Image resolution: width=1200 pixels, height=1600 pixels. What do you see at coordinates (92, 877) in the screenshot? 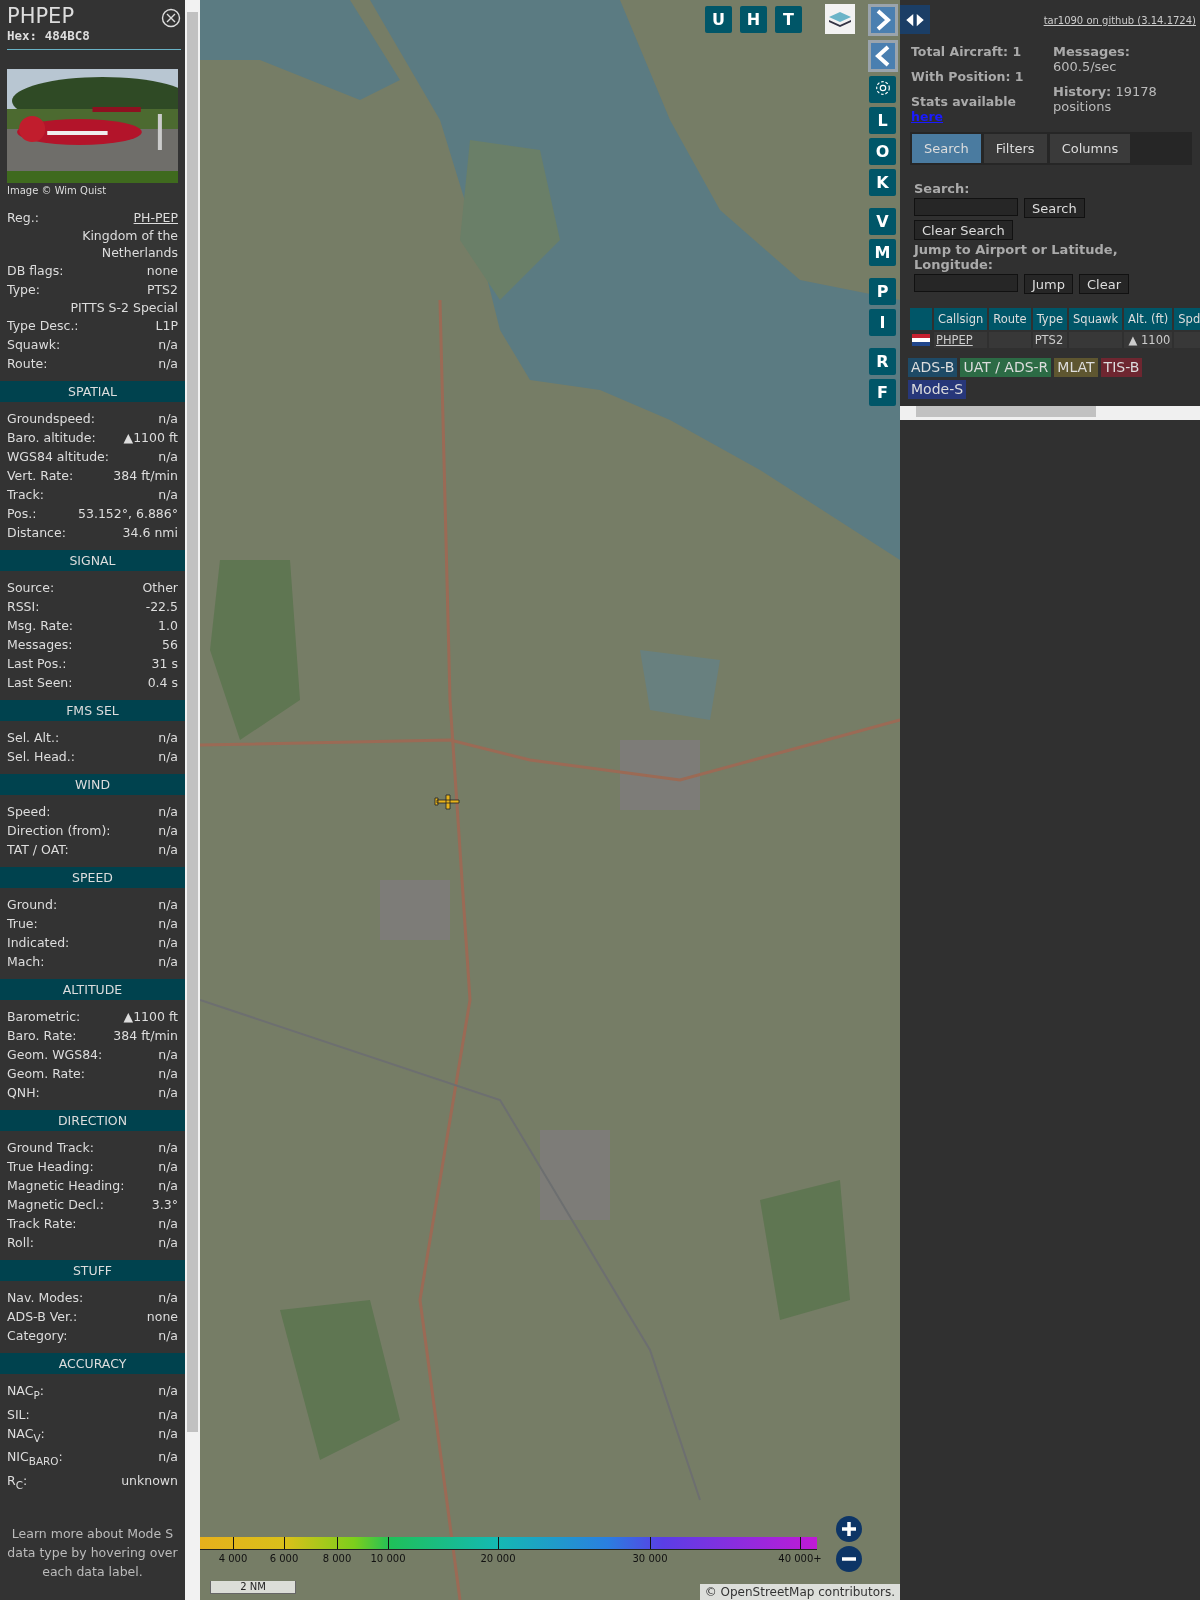
I see `section-header: SPEED` at bounding box center [92, 877].